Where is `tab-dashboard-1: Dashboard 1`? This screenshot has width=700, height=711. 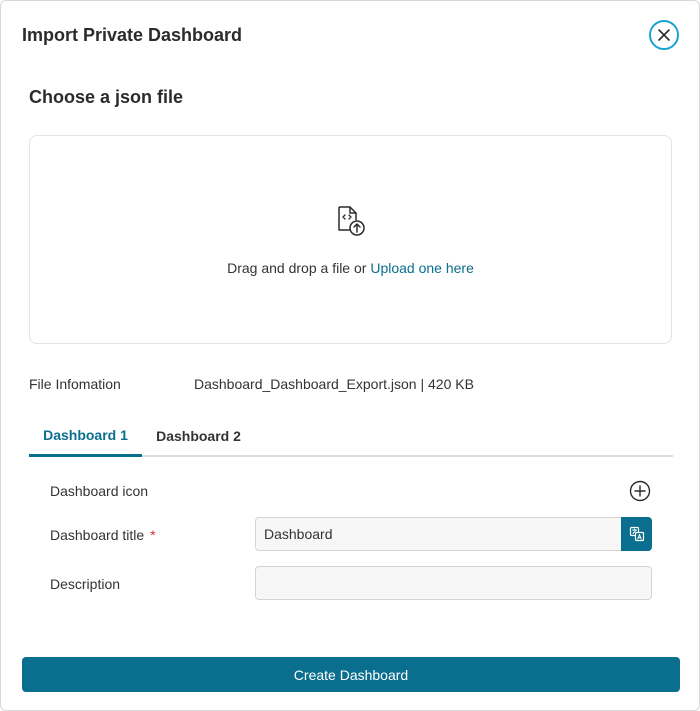 tab-dashboard-1: Dashboard 1 is located at coordinates (85, 436).